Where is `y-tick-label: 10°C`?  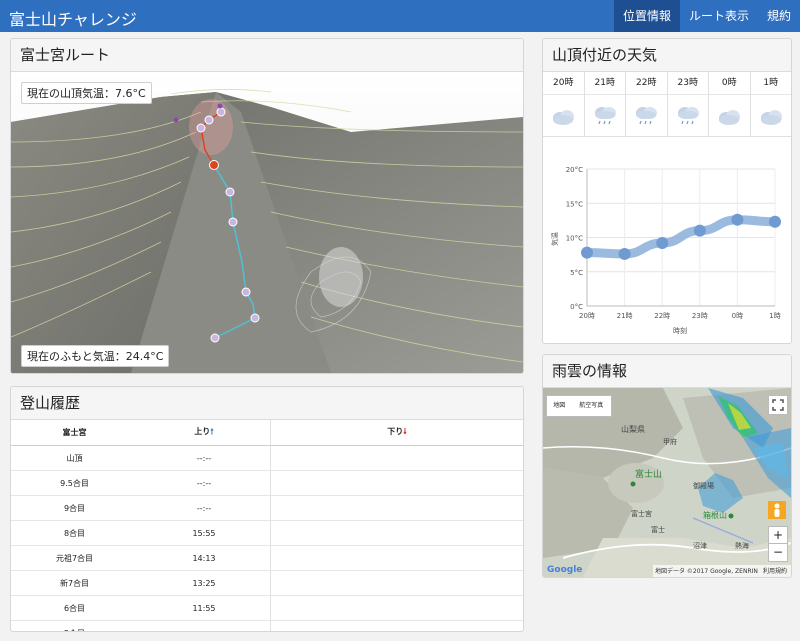
y-tick-label: 10°C is located at coordinates (574, 239).